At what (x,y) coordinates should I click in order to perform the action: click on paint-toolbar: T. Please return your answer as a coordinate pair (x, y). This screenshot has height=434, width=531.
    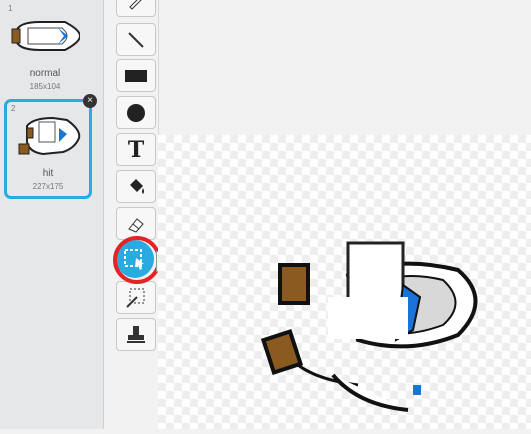
    Looking at the image, I should click on (131, 214).